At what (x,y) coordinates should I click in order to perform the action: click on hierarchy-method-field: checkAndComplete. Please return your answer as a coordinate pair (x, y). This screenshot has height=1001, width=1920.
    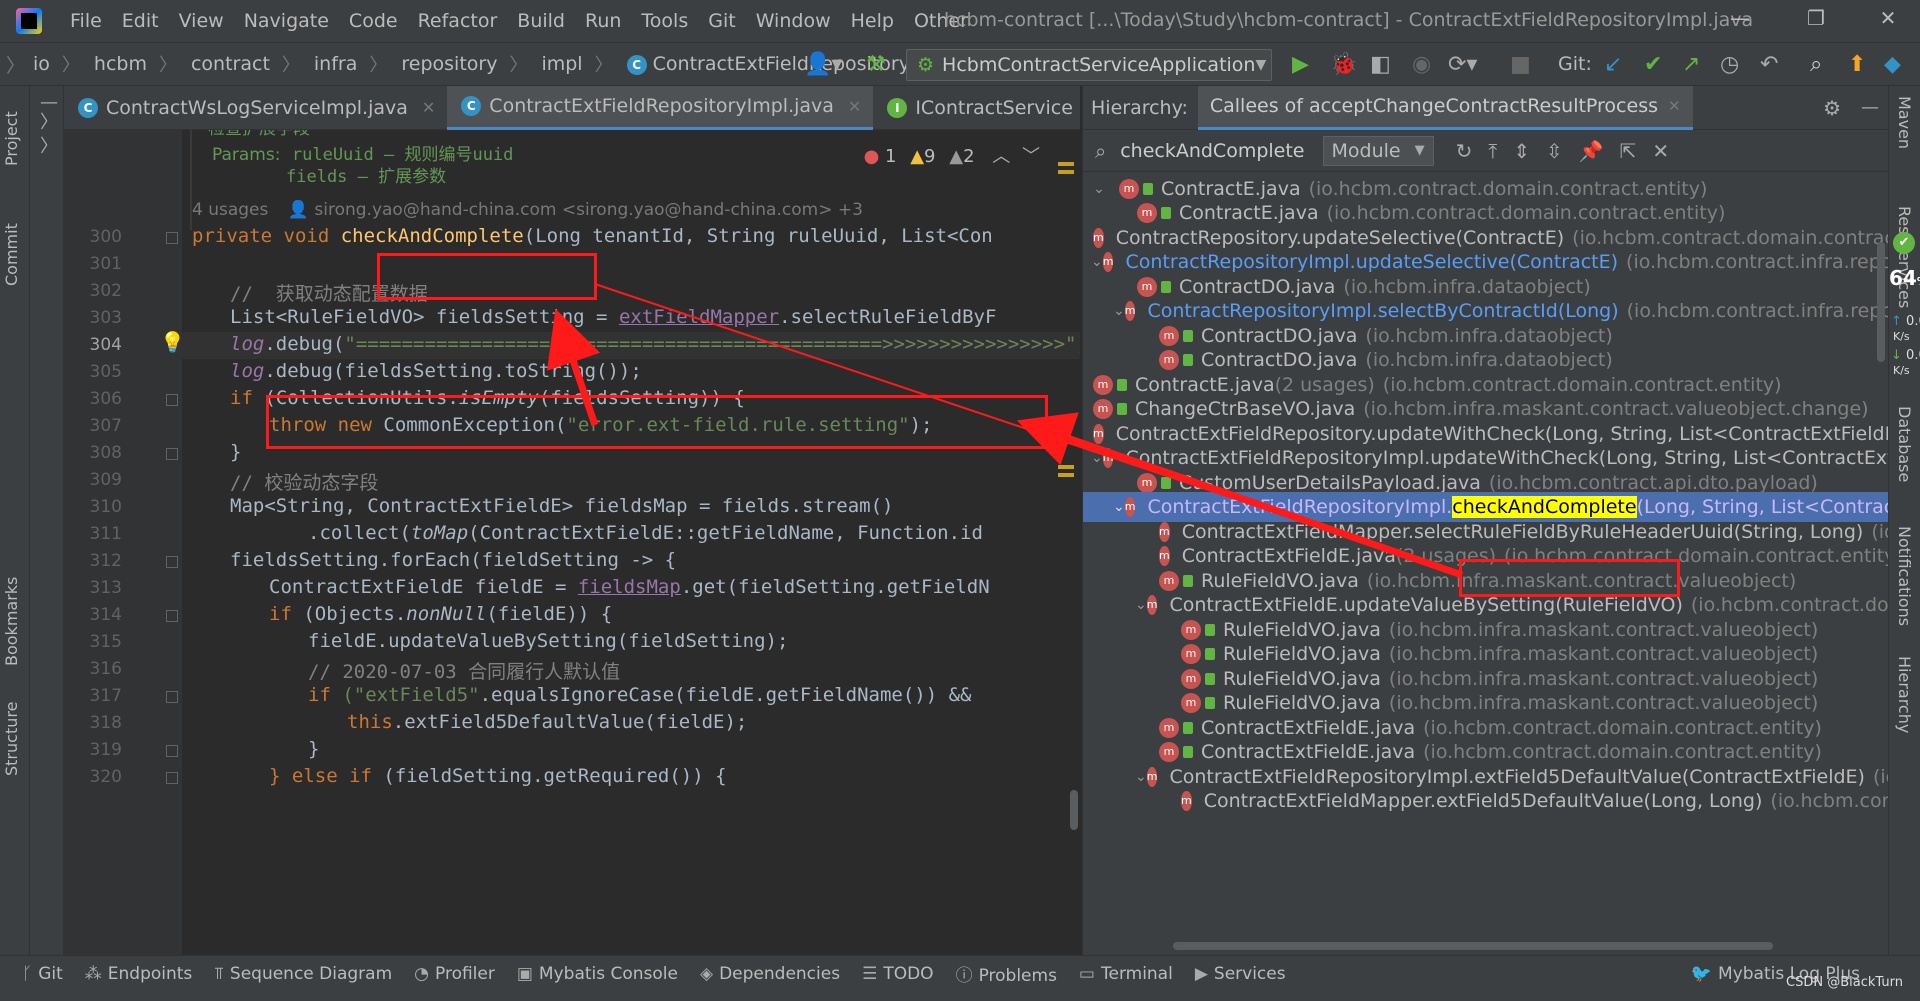
    Looking at the image, I should click on (1212, 151).